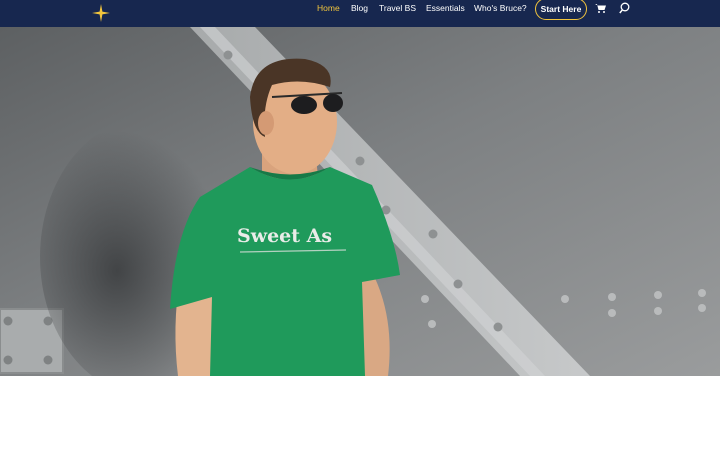 The image size is (720, 450). What do you see at coordinates (397, 8) in the screenshot?
I see `nav-item-travel-bs: Travel BS` at bounding box center [397, 8].